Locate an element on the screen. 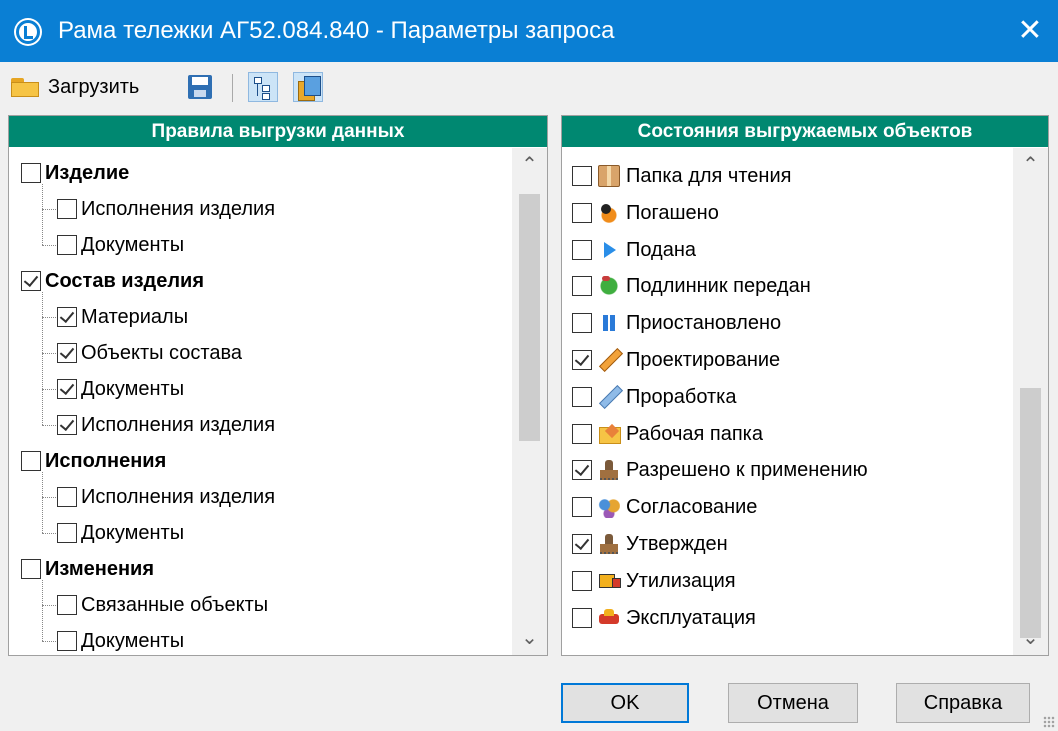 The image size is (1058, 731). tree-child-node: Объекты состава is located at coordinates (149, 353).